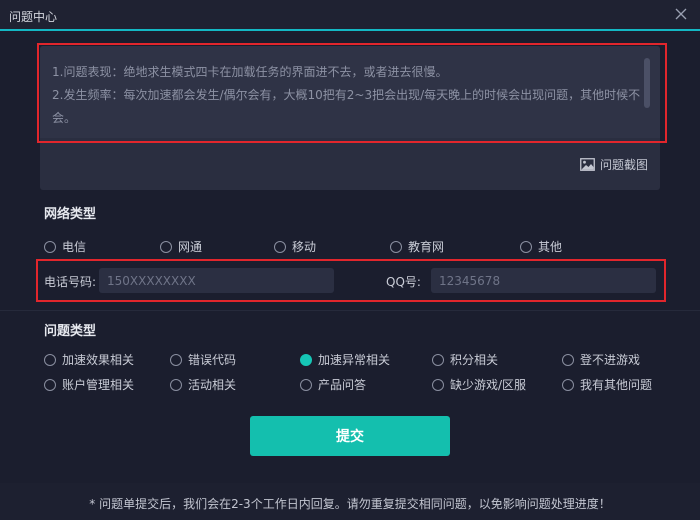  Describe the element at coordinates (647, 83) in the screenshot. I see `description-scrollbar` at that location.